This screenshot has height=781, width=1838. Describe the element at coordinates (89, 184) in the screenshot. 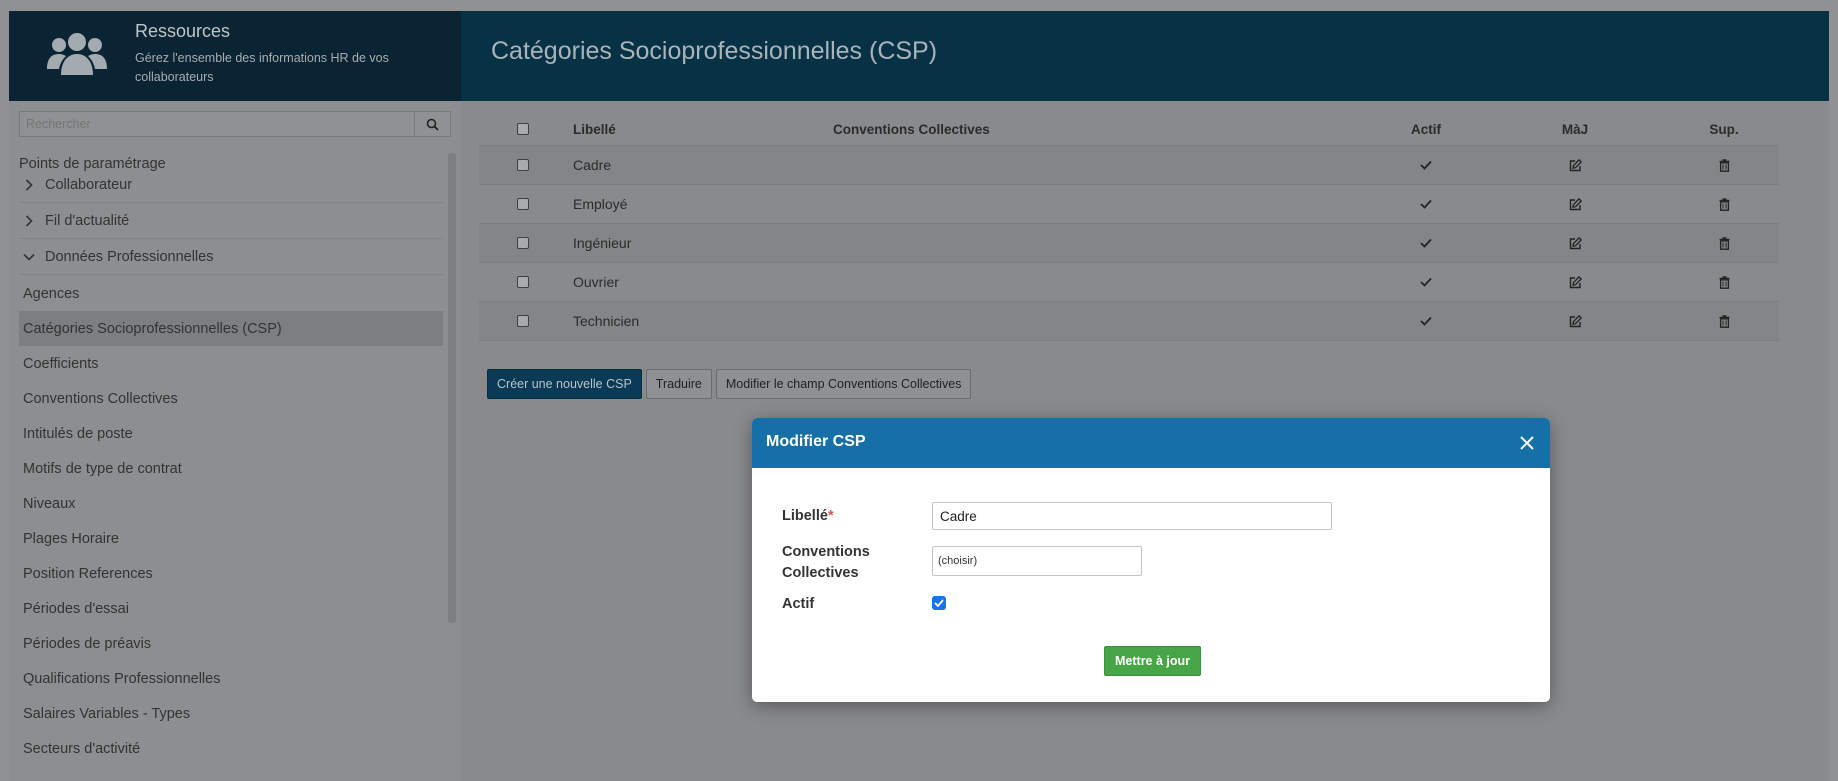

I see `sidebar-group-label: Collaborateur` at that location.